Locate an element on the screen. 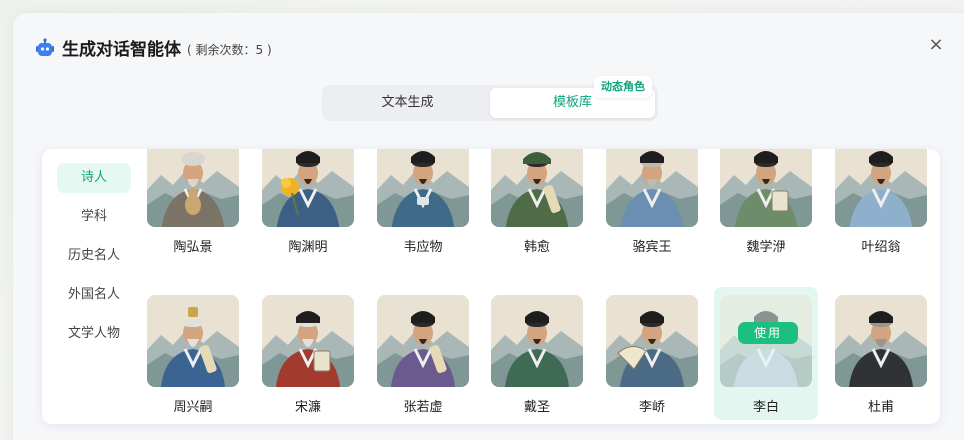 This screenshot has width=964, height=440. character-name: 陶弘景 is located at coordinates (193, 247).